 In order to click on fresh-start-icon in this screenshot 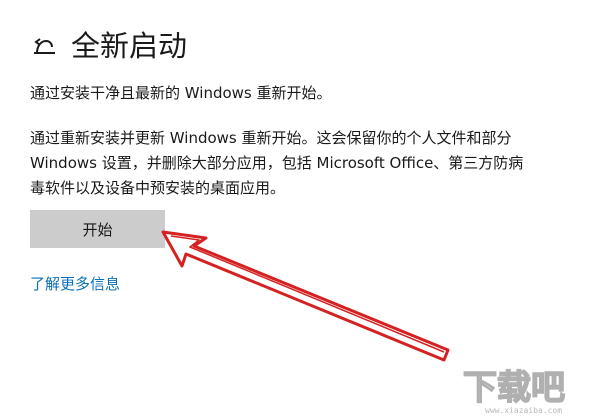, I will do `click(44, 46)`.